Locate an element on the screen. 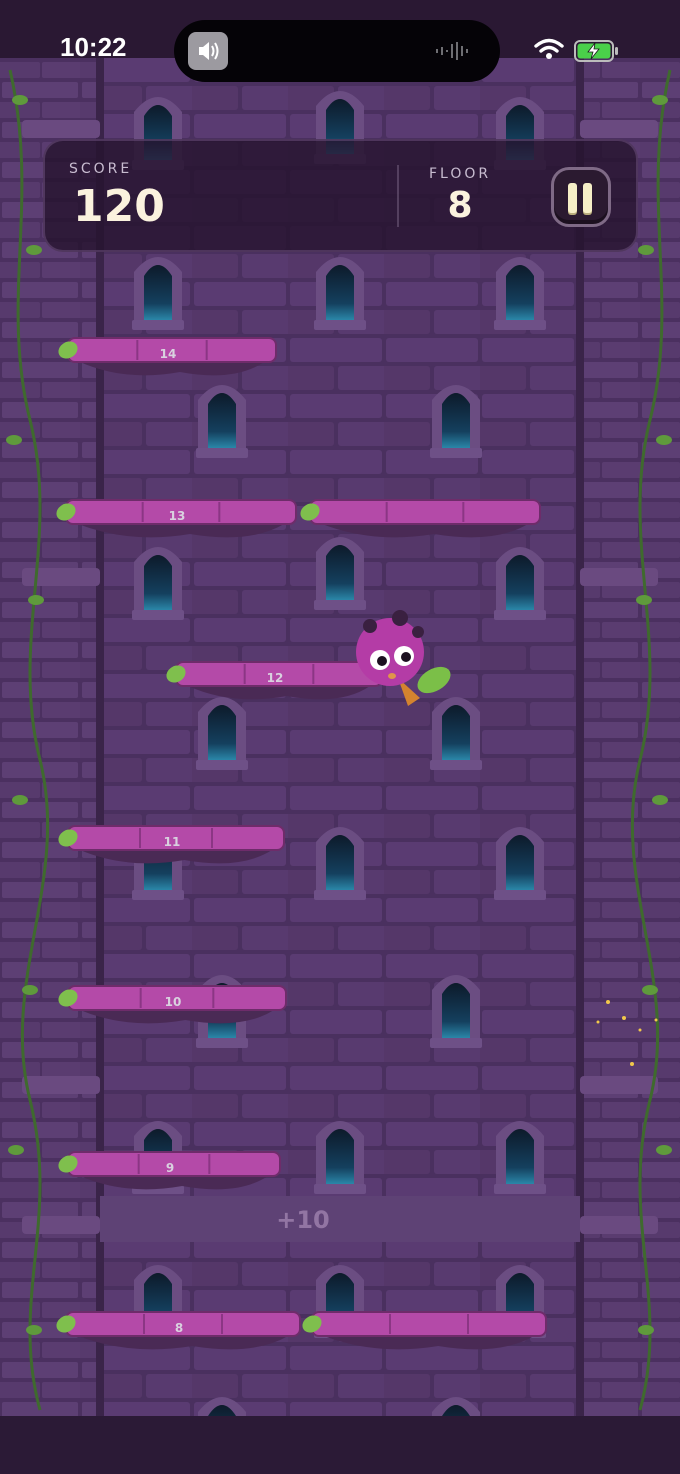 The height and width of the screenshot is (1474, 680). platform-floor-label: 13 is located at coordinates (177, 516).